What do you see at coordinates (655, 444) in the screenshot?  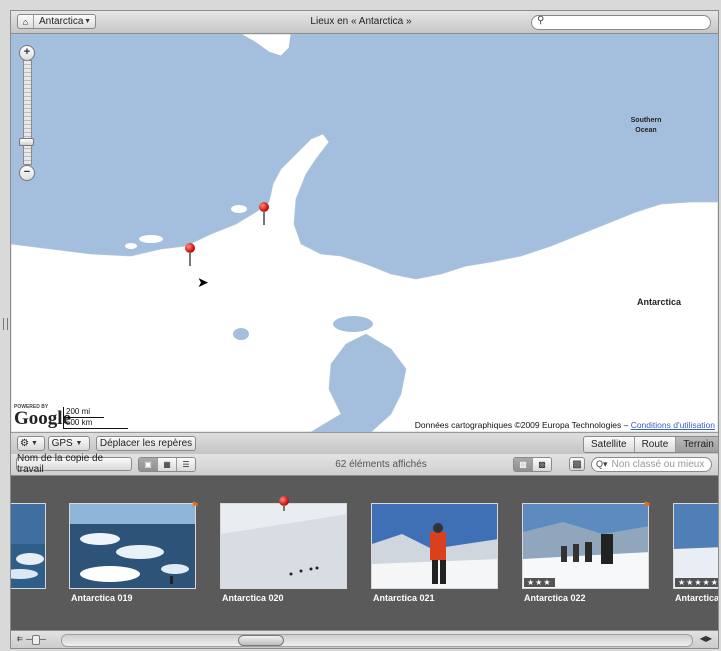 I see `map-type-route: Route` at bounding box center [655, 444].